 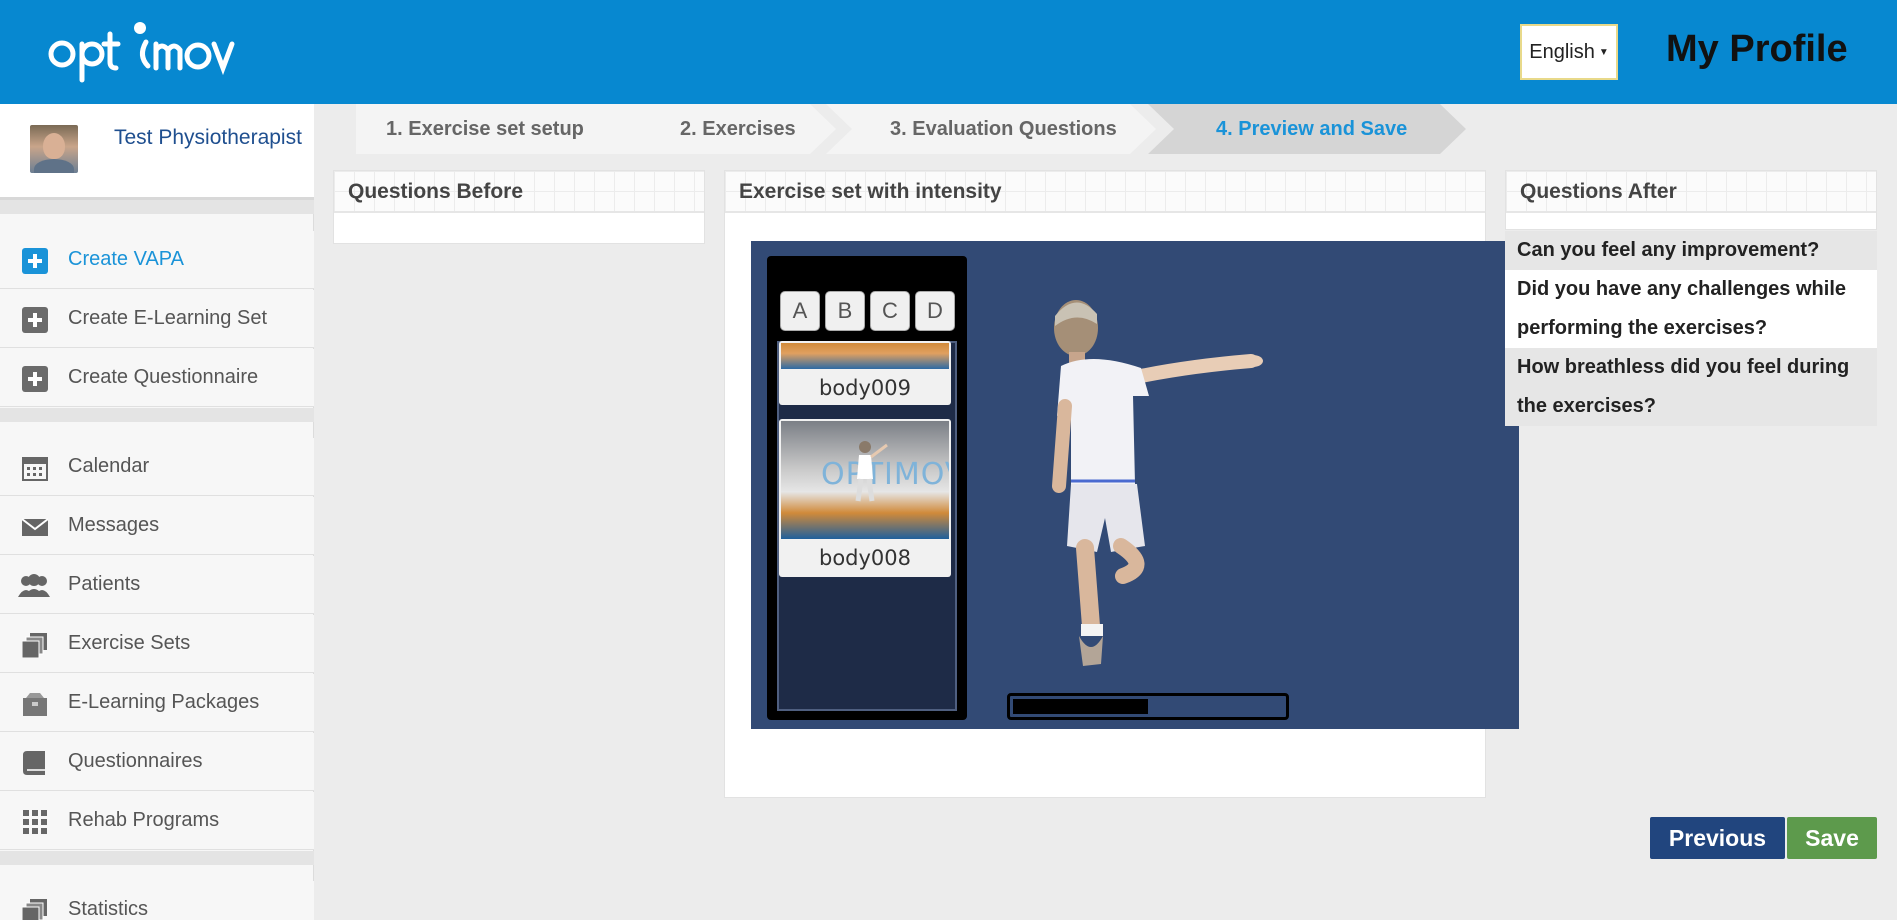 I want to click on step-exercises: 2. Exercises, so click(x=726, y=129).